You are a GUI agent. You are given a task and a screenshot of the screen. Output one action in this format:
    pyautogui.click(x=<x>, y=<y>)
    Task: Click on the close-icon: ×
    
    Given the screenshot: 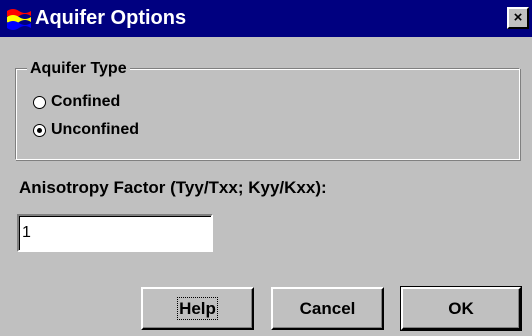 What is the action you would take?
    pyautogui.click(x=518, y=17)
    